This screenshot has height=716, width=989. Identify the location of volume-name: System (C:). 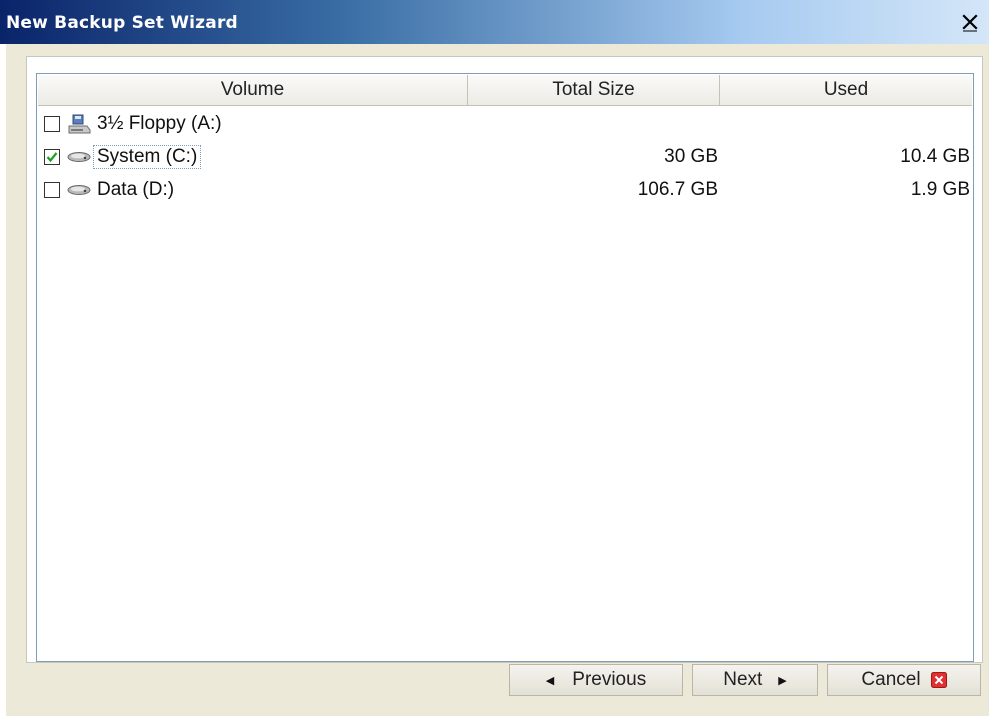
(147, 156).